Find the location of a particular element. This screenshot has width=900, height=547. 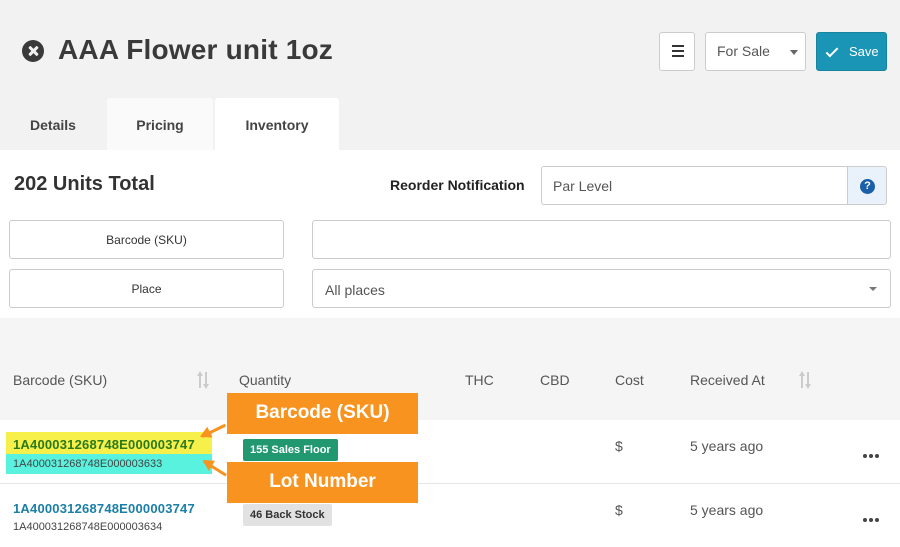

barcode-filter-input is located at coordinates (601, 239).